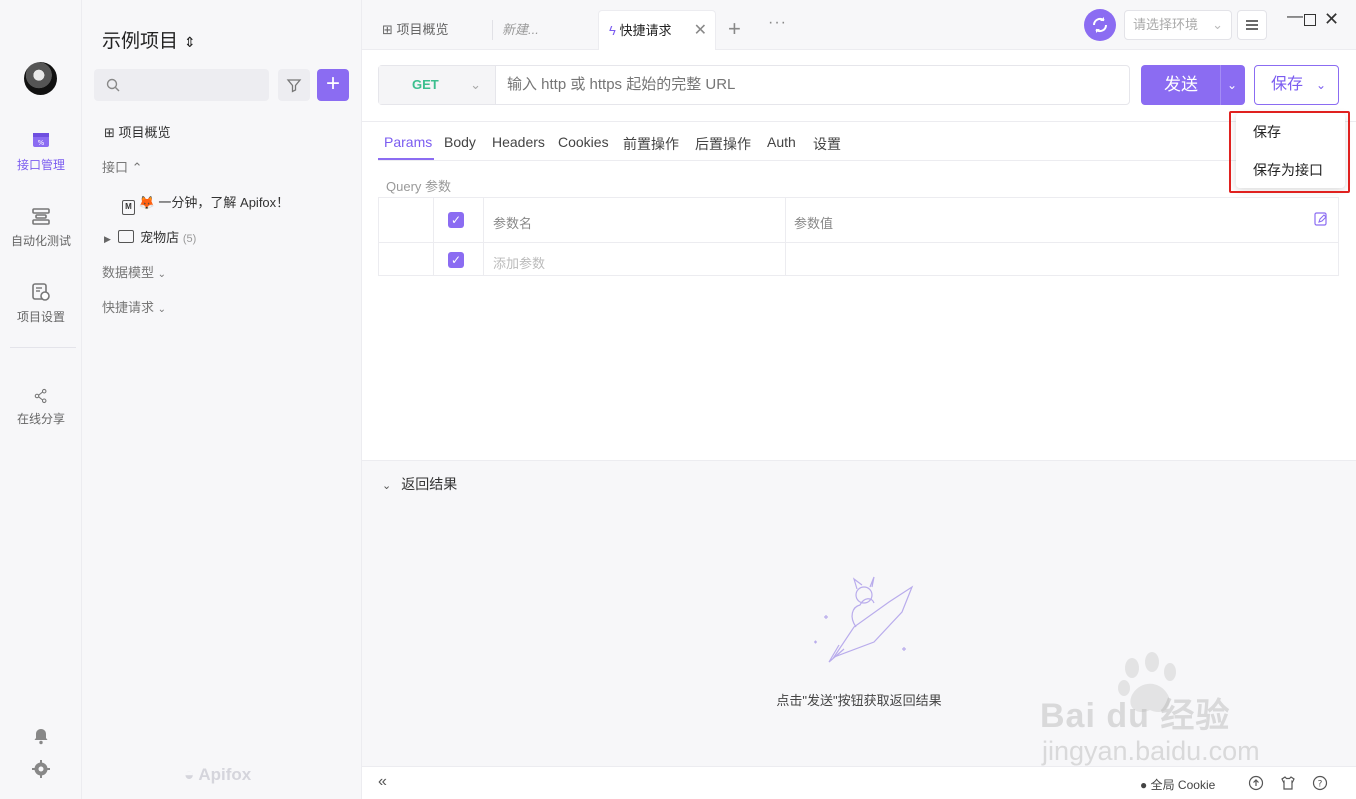 This screenshot has width=1356, height=799. I want to click on automation-test-icon, so click(41, 216).